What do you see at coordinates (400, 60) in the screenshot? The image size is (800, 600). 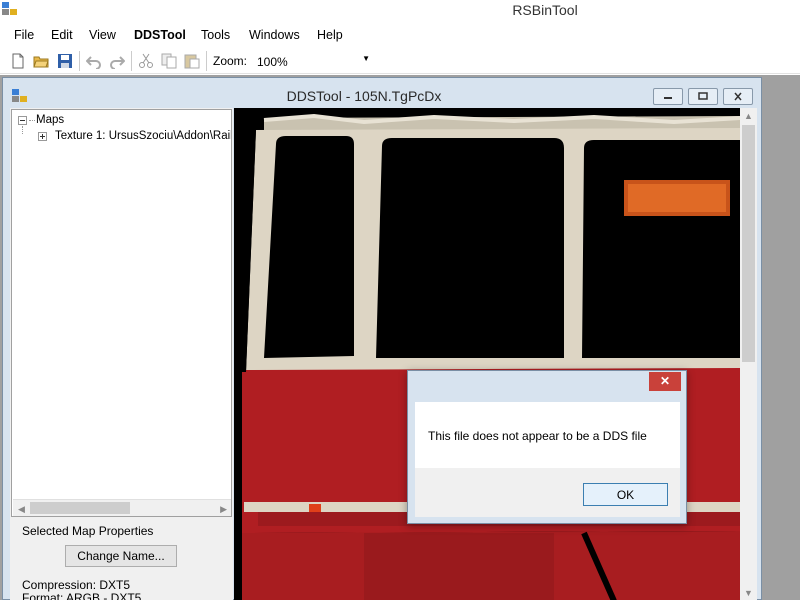 I see `toolbar: Zoom:` at bounding box center [400, 60].